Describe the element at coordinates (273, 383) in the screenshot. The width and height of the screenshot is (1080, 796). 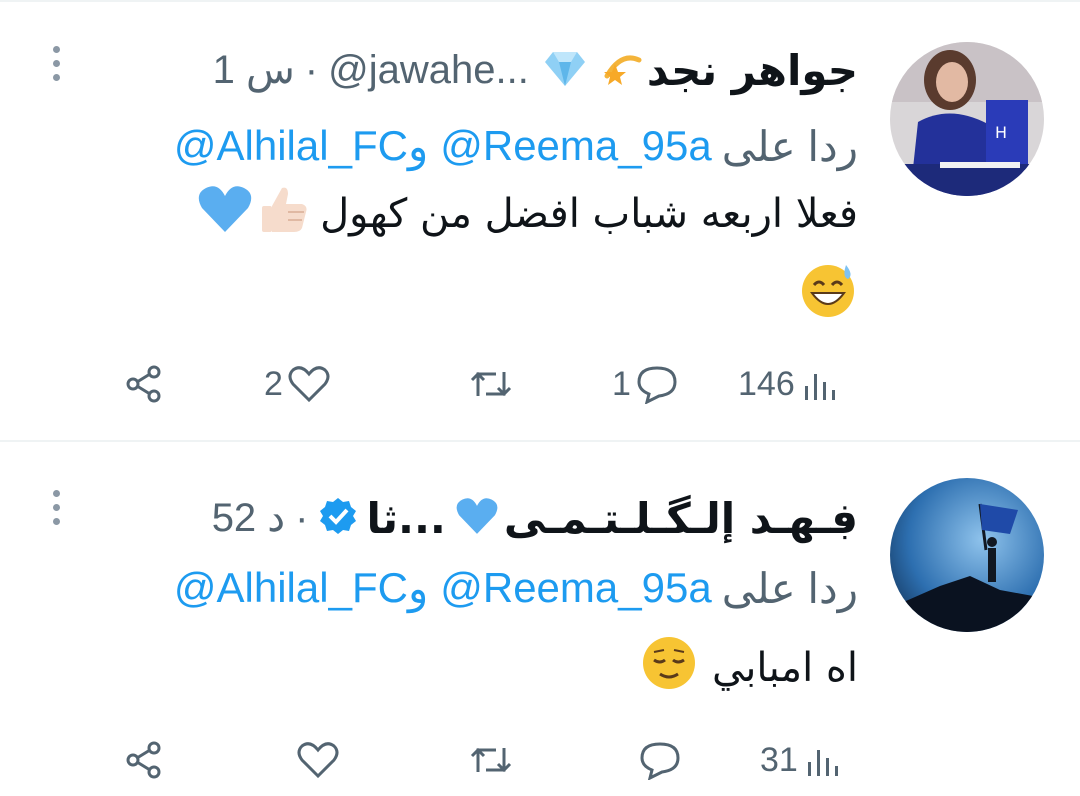
I see `like-count: 2` at that location.